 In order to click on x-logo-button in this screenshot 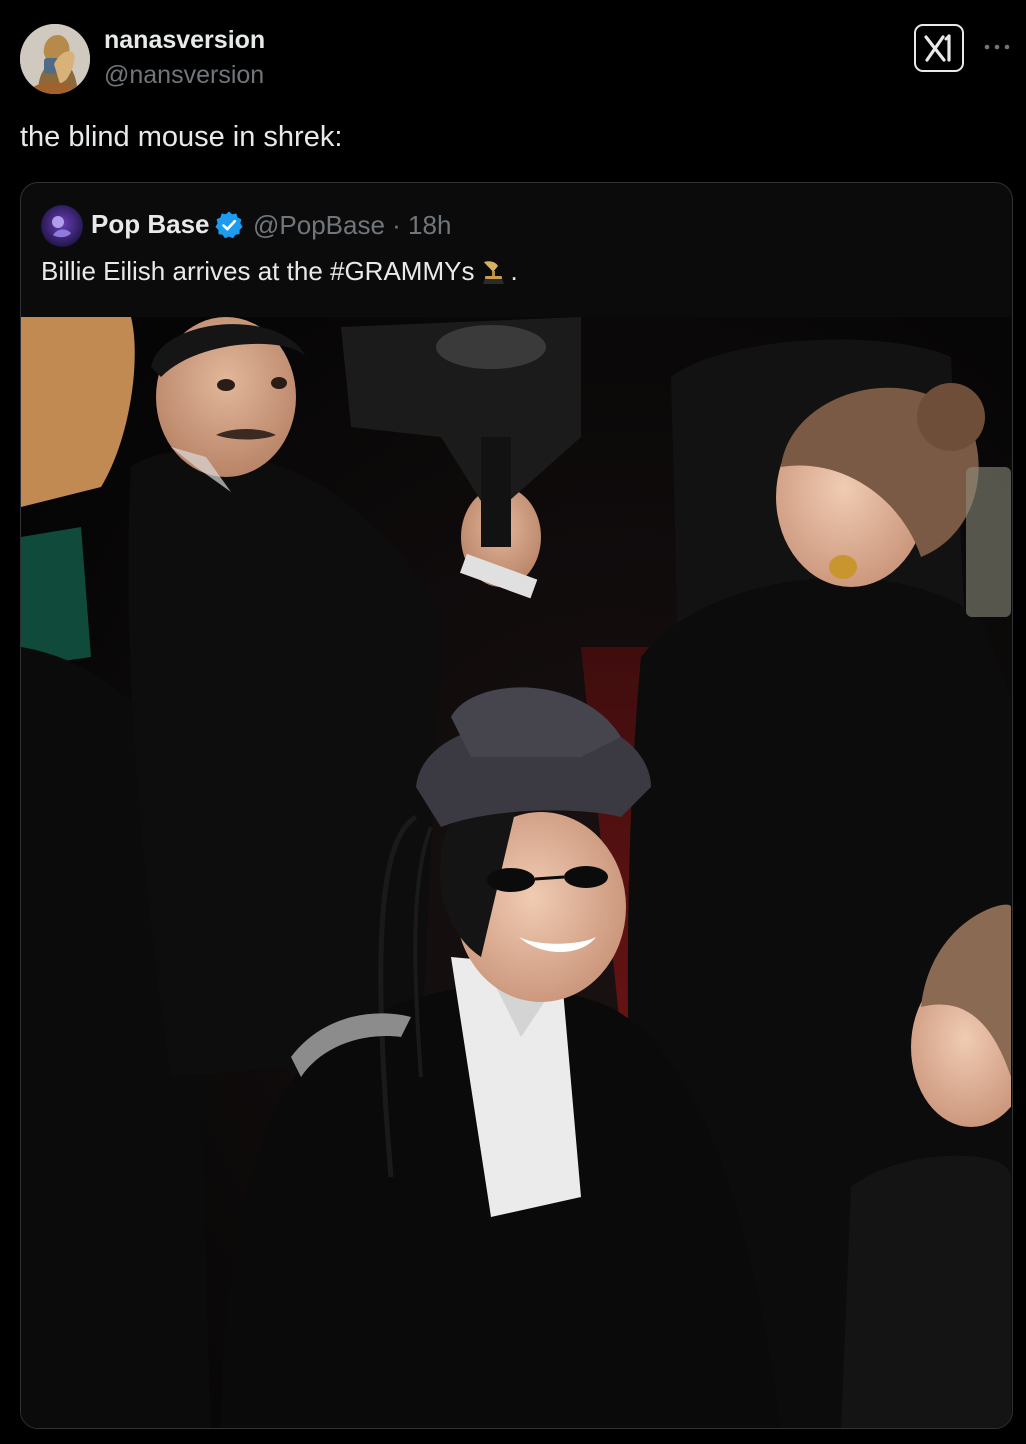, I will do `click(939, 48)`.